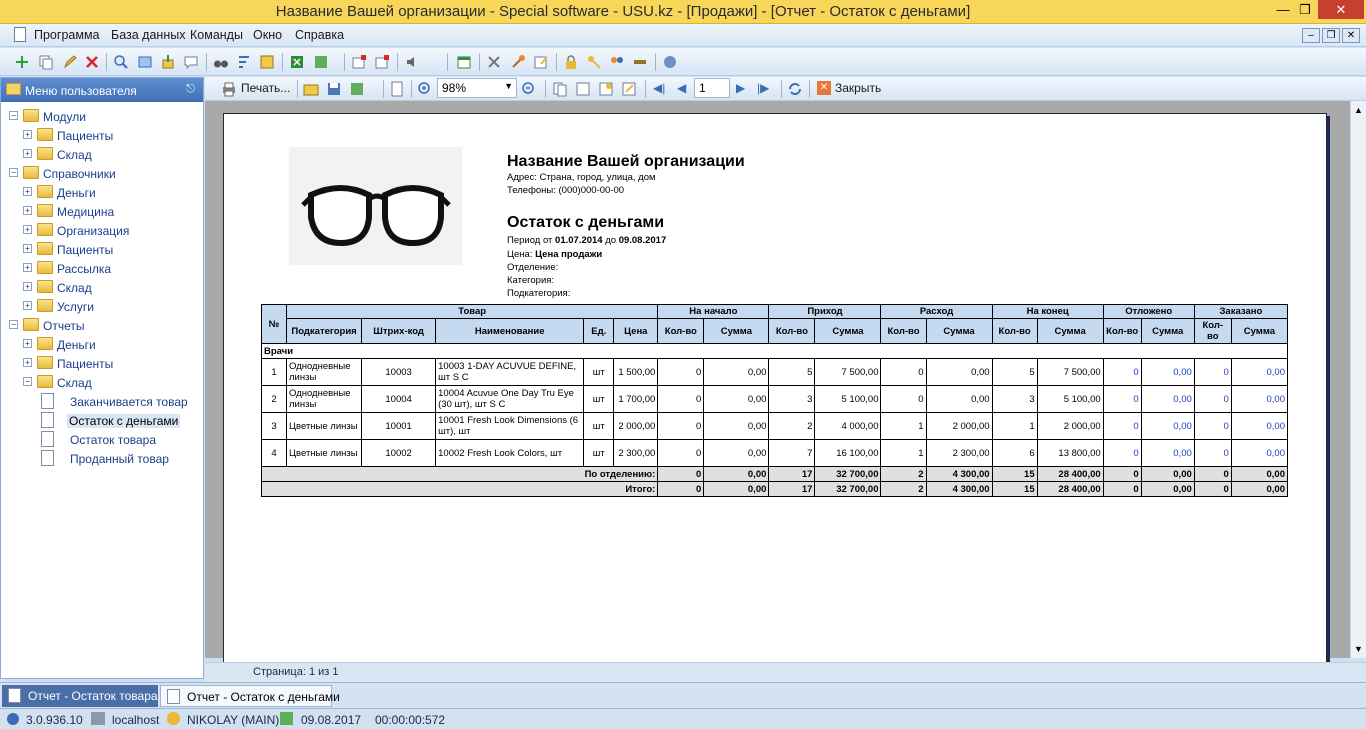 The image size is (1366, 729). What do you see at coordinates (1283, 10) in the screenshot?
I see `minimize-icon: —` at bounding box center [1283, 10].